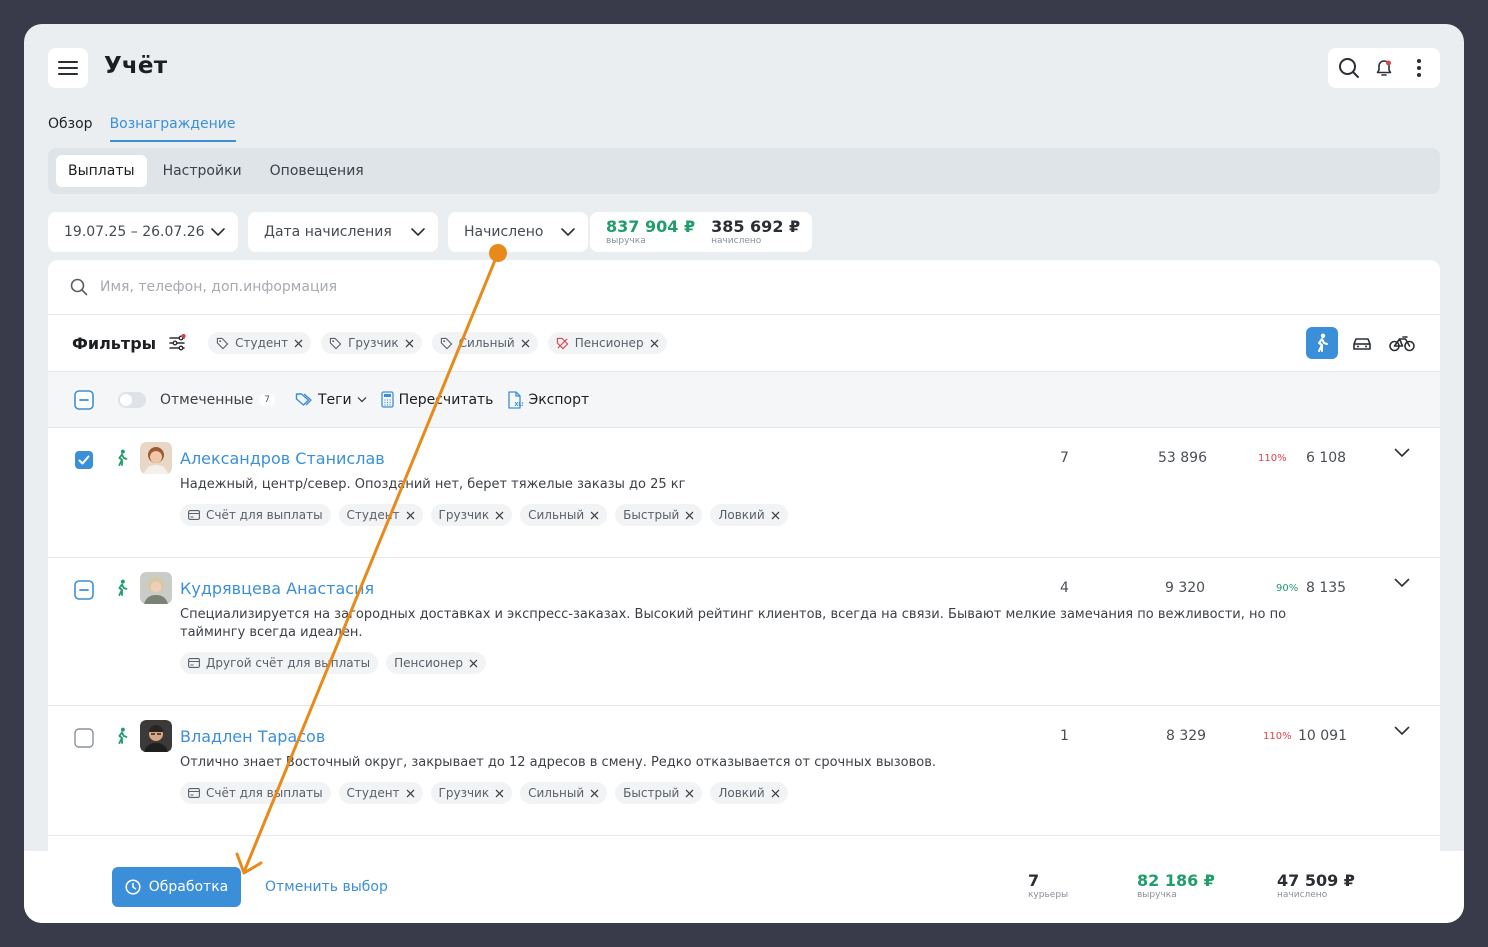  Describe the element at coordinates (464, 793) in the screenshot. I see `tag-label: Грузчик` at that location.